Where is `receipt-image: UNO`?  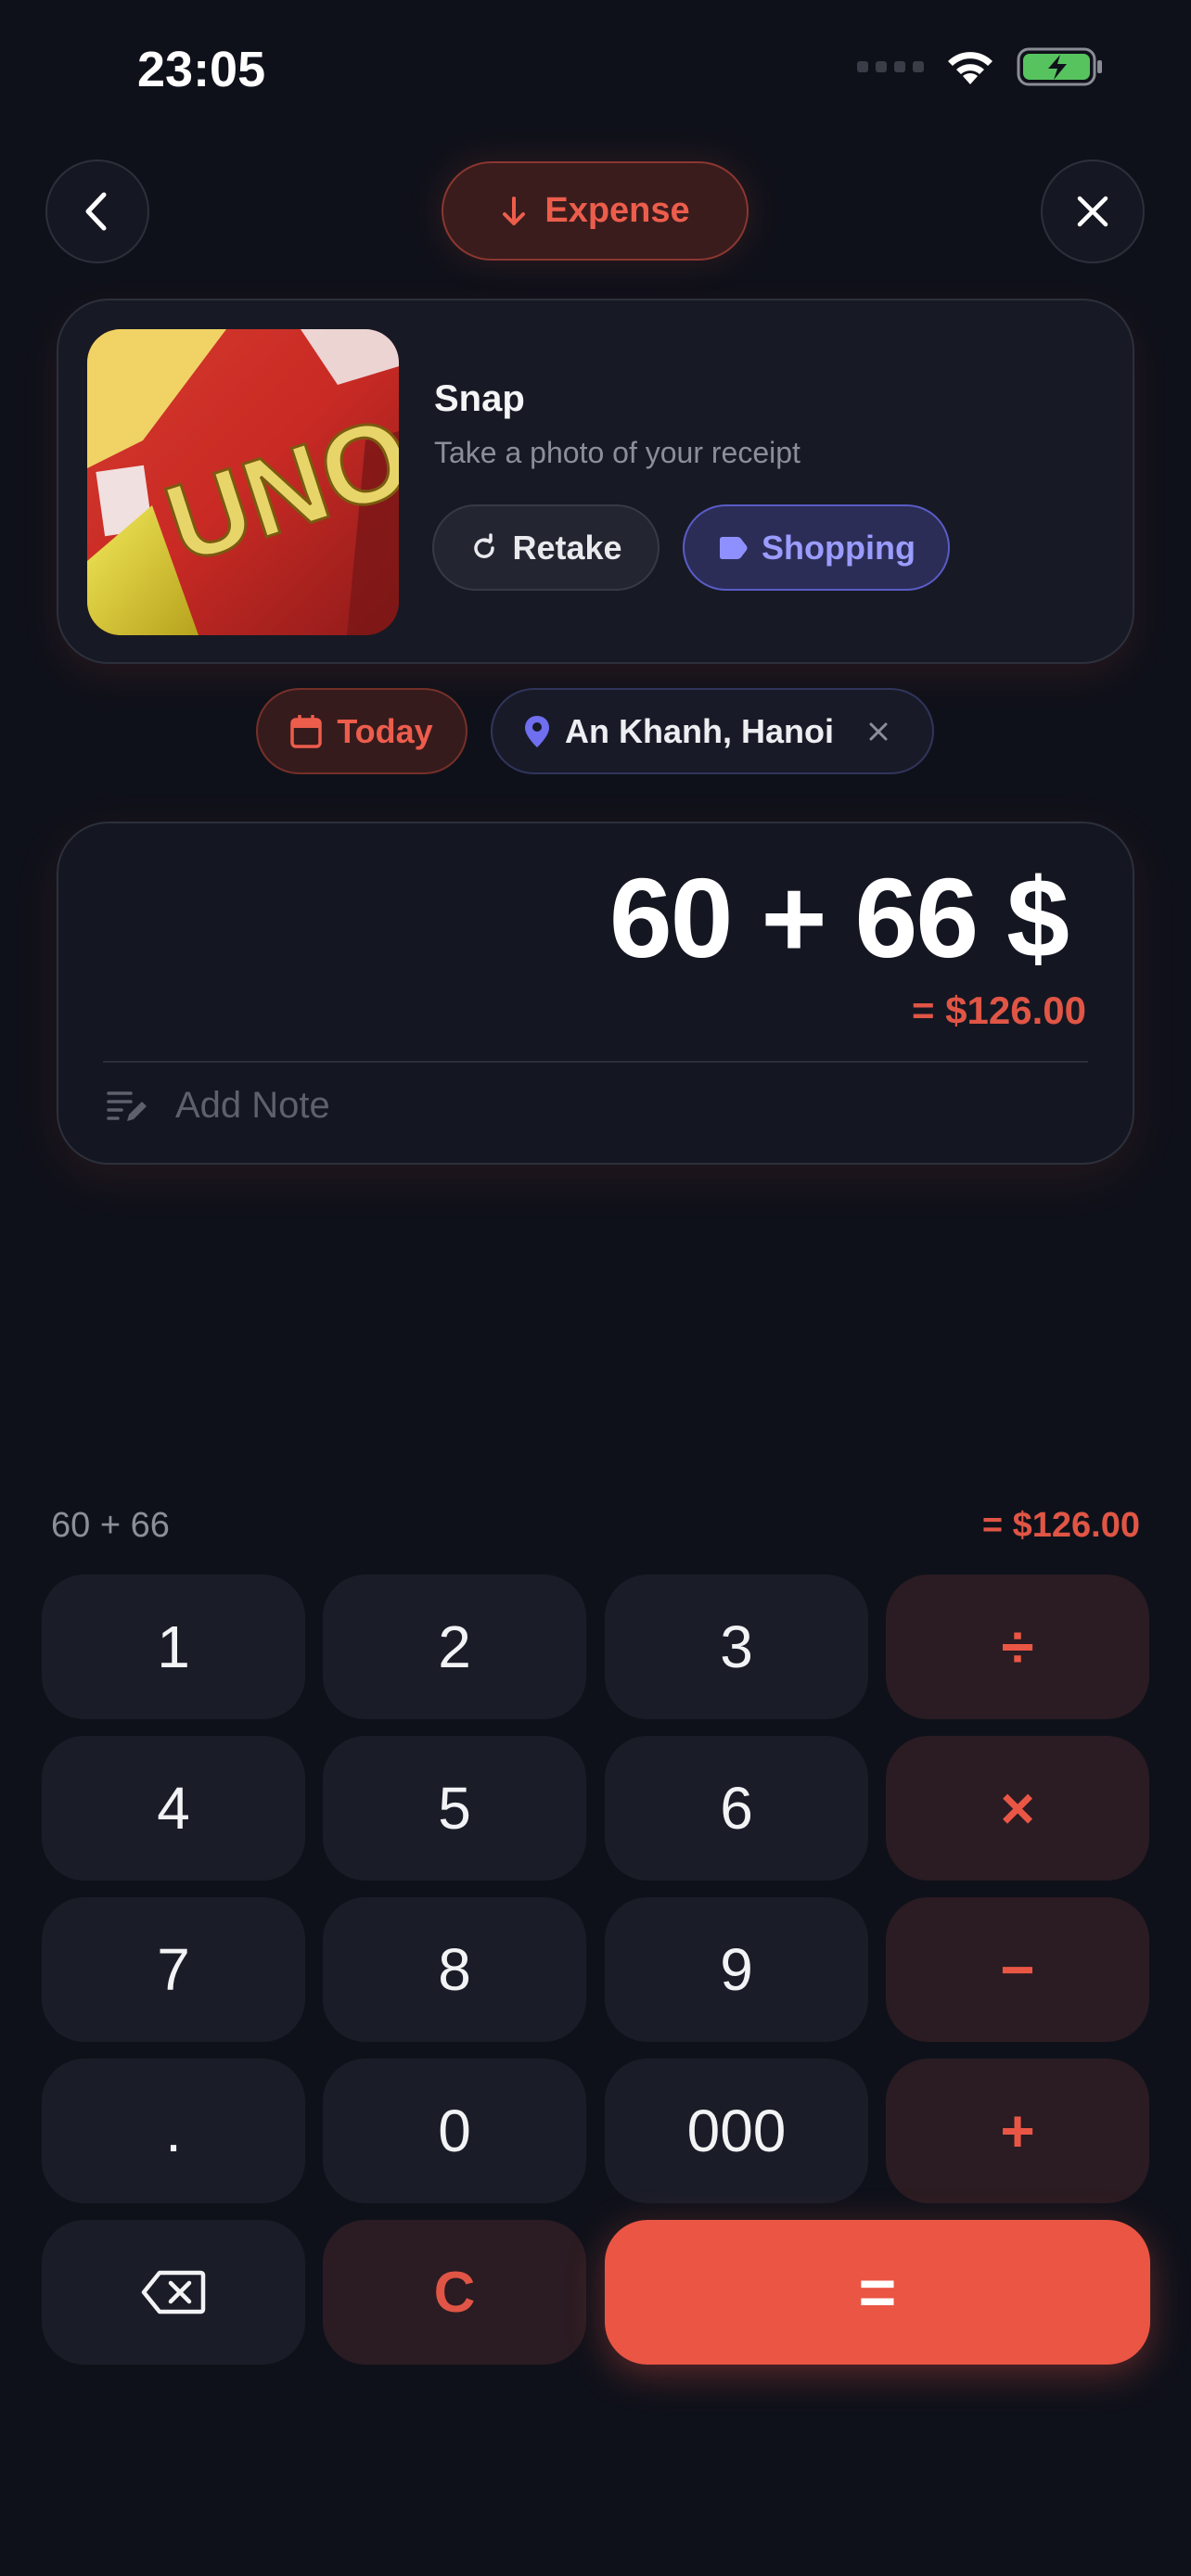 receipt-image: UNO is located at coordinates (243, 482).